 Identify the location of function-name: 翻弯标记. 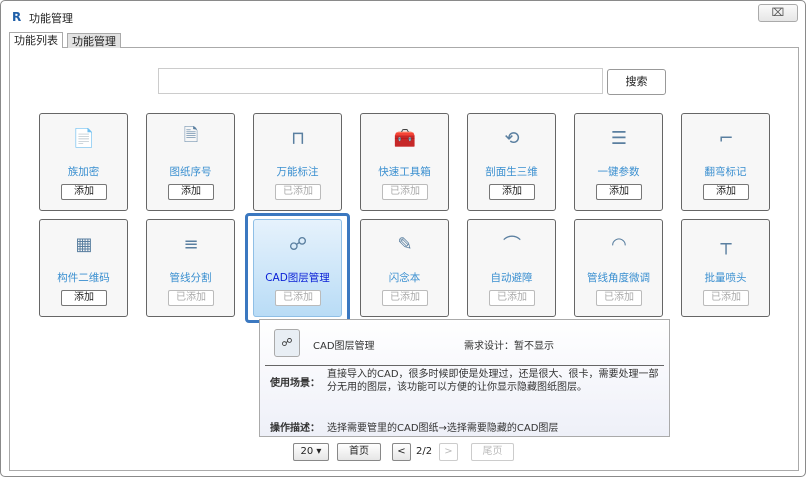
(725, 172).